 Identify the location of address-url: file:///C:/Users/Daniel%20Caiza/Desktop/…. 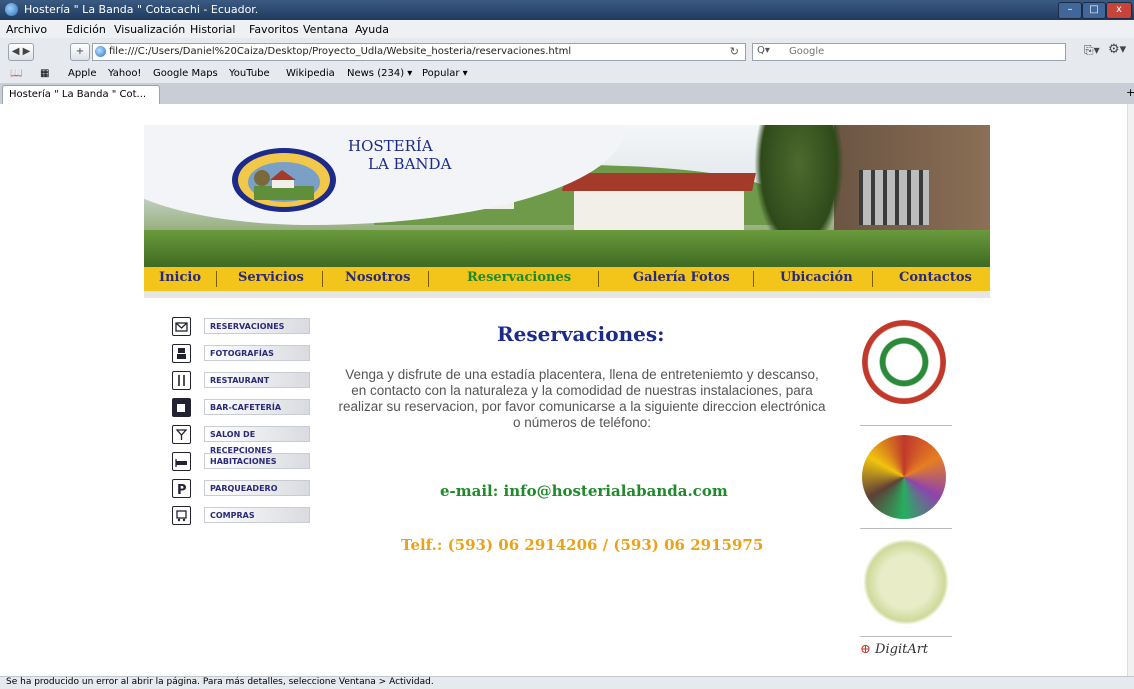
(340, 51).